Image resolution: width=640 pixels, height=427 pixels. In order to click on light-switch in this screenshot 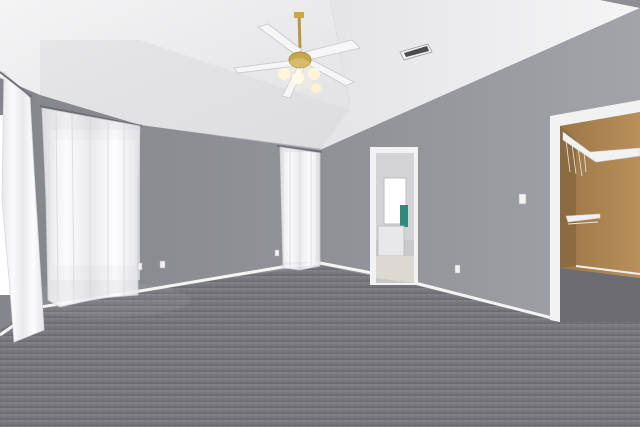, I will do `click(522, 199)`.